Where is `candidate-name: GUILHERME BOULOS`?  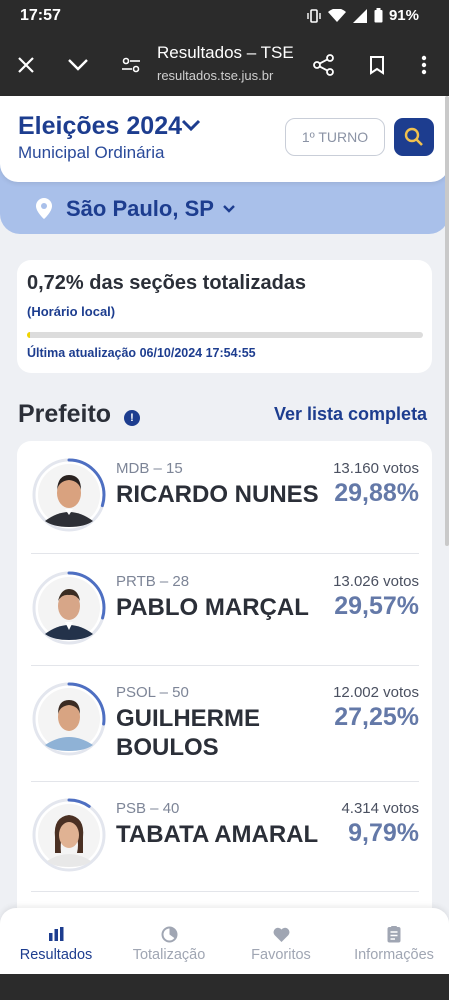 candidate-name: GUILHERME BOULOS is located at coordinates (188, 733).